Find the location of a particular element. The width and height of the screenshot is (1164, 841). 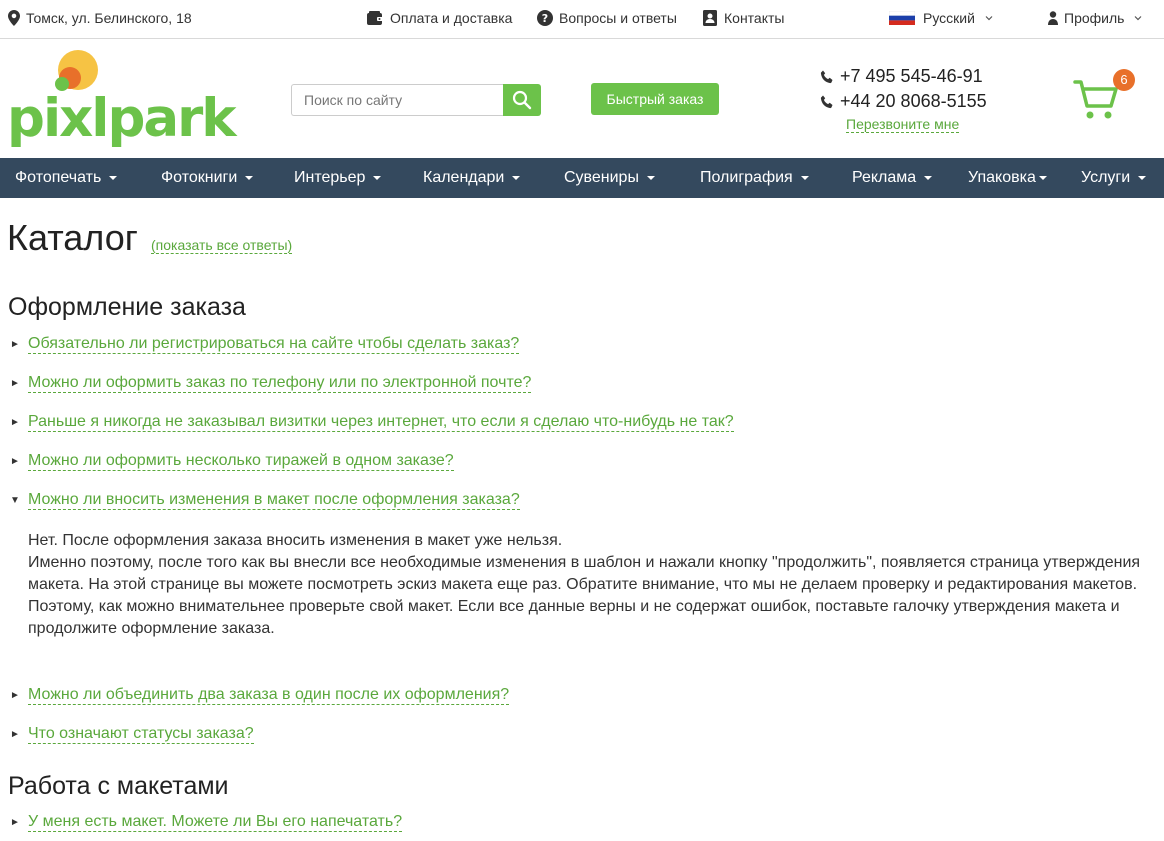

nav-item-interior: Интерьер is located at coordinates (338, 178).